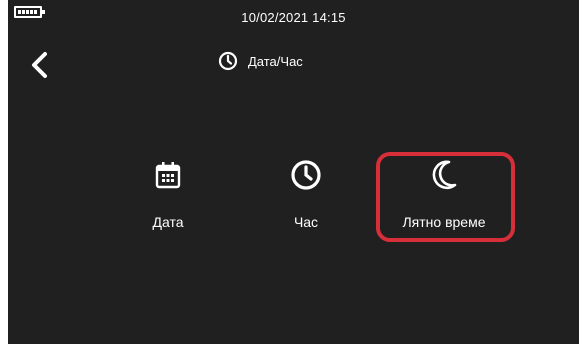 Image resolution: width=586 pixels, height=344 pixels. Describe the element at coordinates (168, 222) in the screenshot. I see `option-date-label: Дата` at that location.